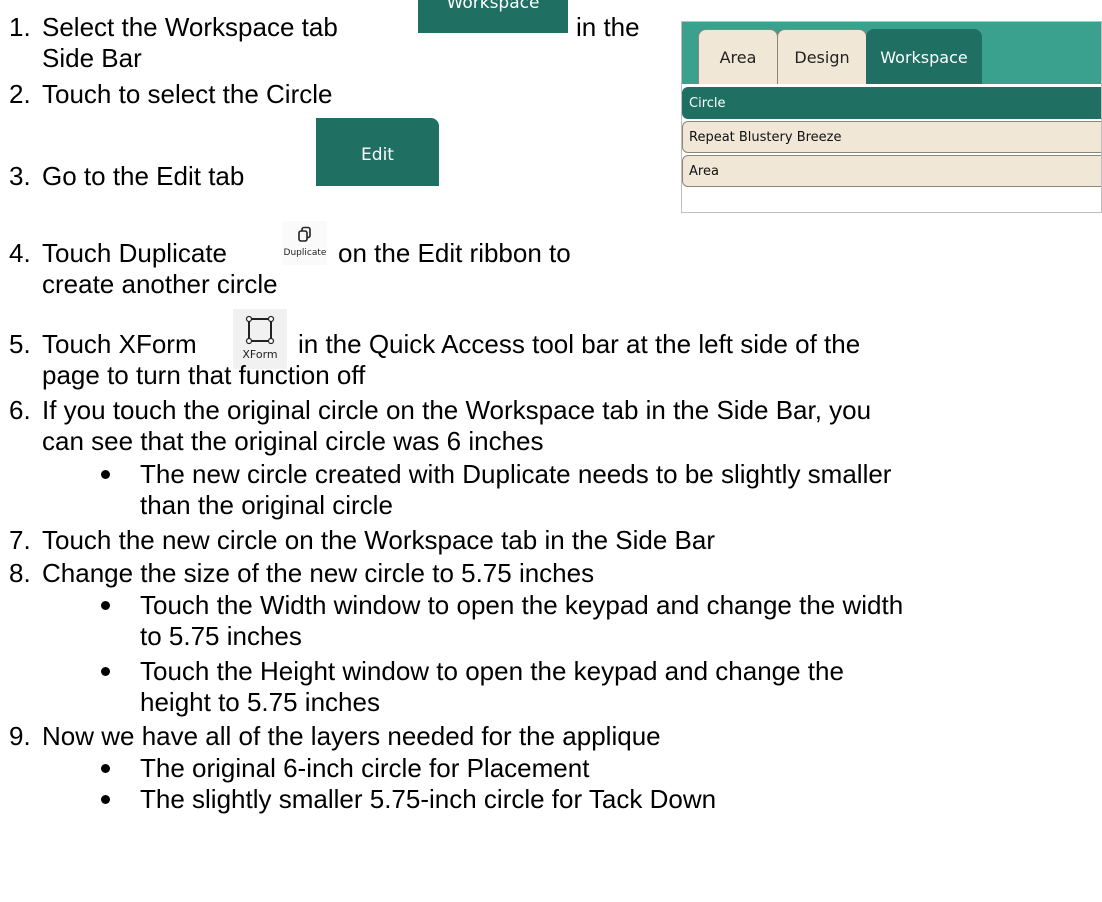  What do you see at coordinates (305, 243) in the screenshot?
I see `duplicate-icon: Duplicate` at bounding box center [305, 243].